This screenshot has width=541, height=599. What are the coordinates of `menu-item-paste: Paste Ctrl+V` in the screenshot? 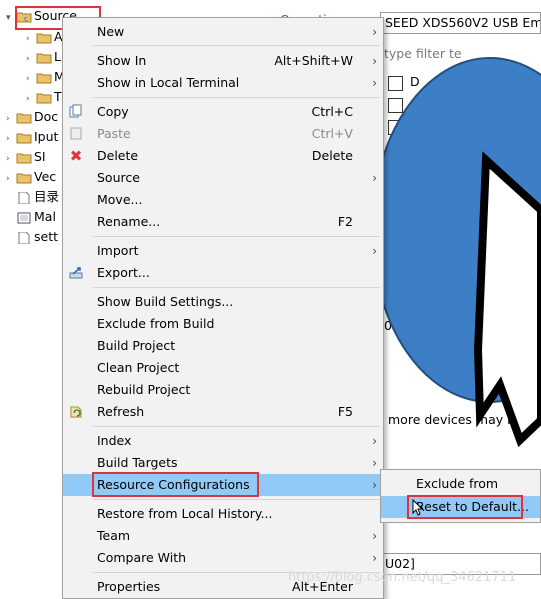 It's located at (223, 134).